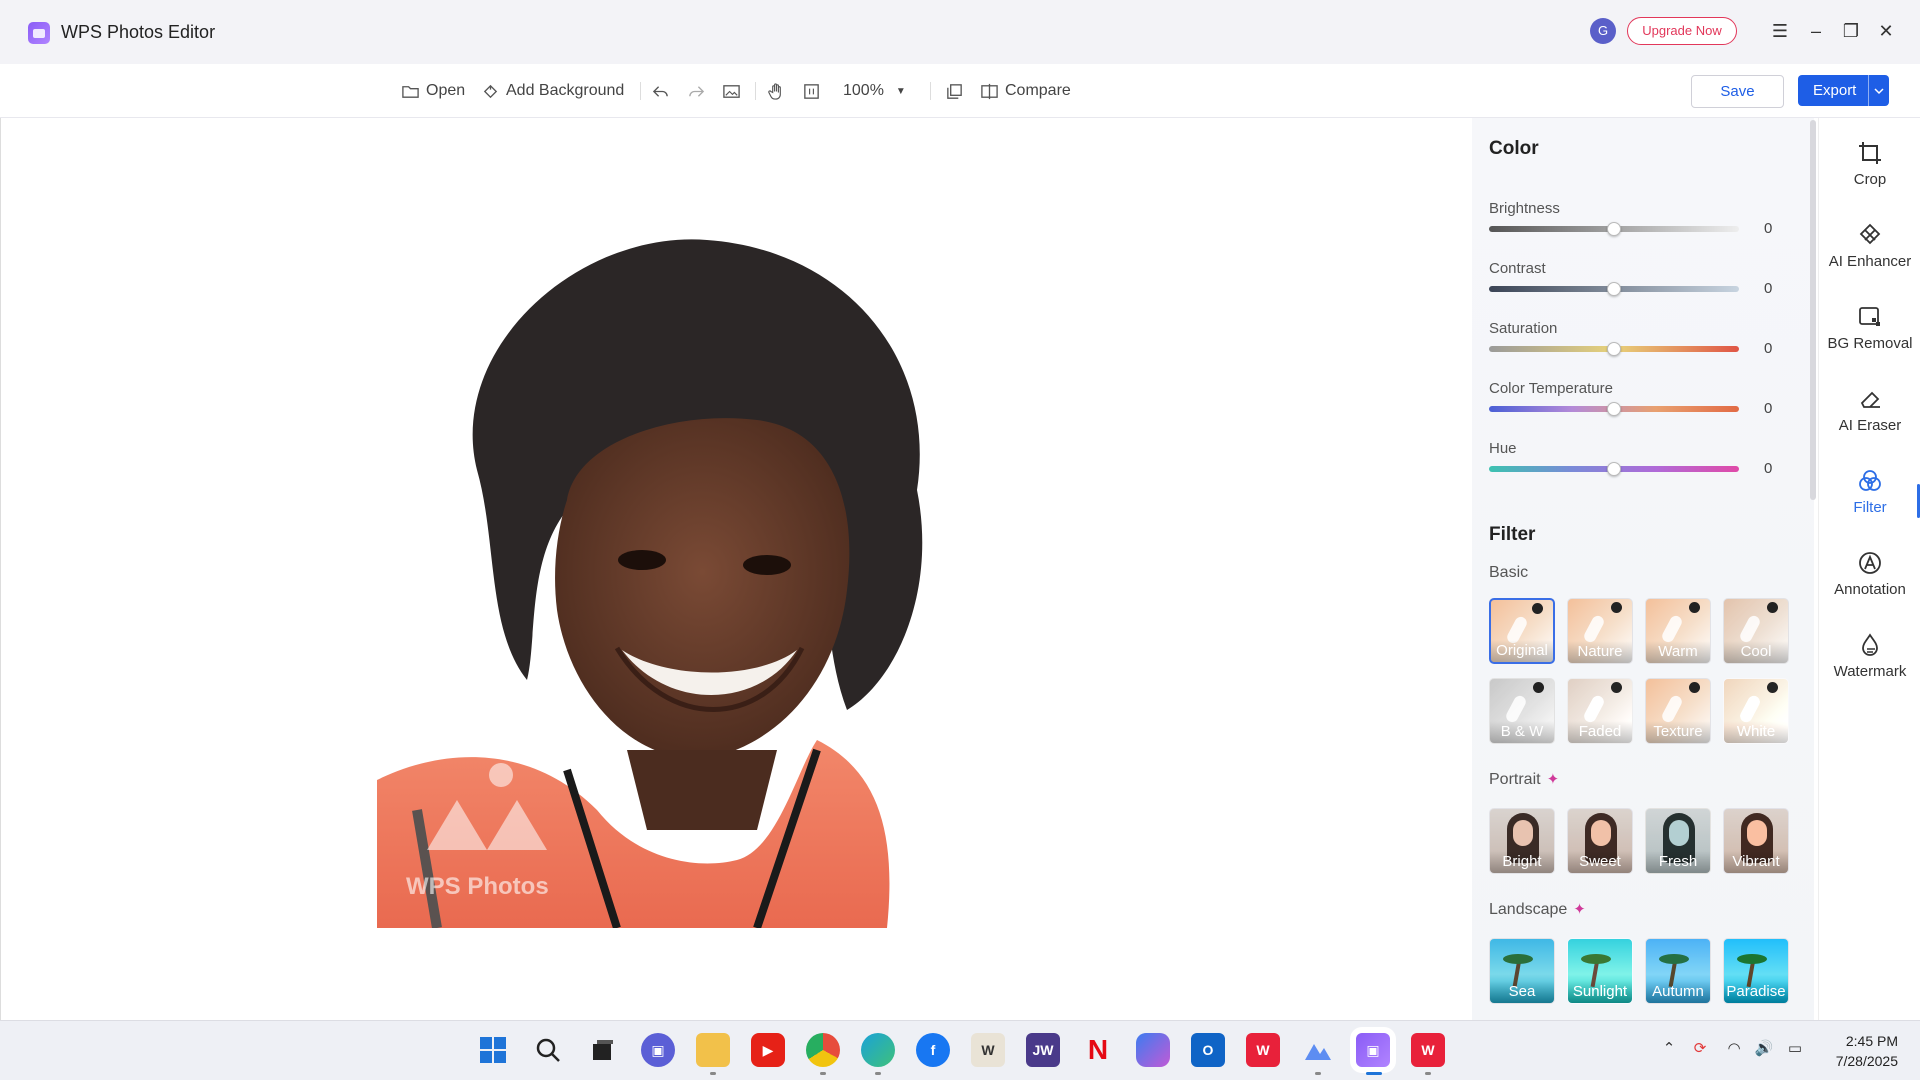 The width and height of the screenshot is (1920, 1080). What do you see at coordinates (713, 1050) in the screenshot?
I see `file-explorer-icon` at bounding box center [713, 1050].